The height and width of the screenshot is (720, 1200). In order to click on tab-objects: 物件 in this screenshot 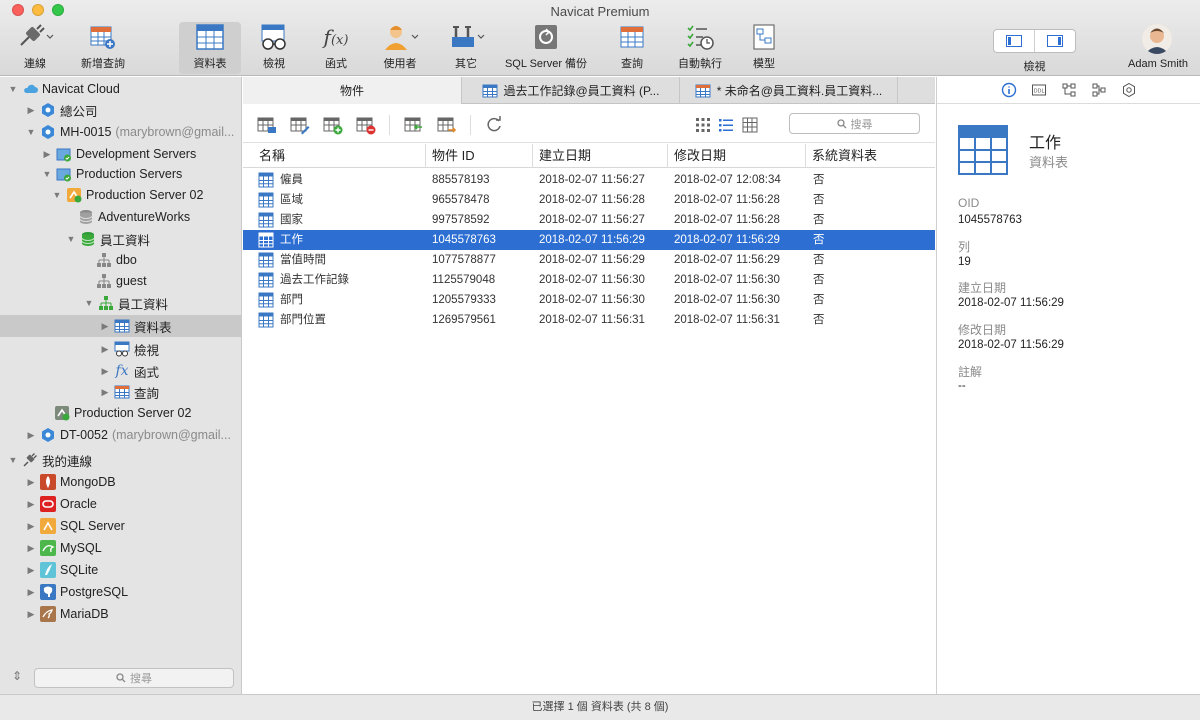, I will do `click(352, 90)`.